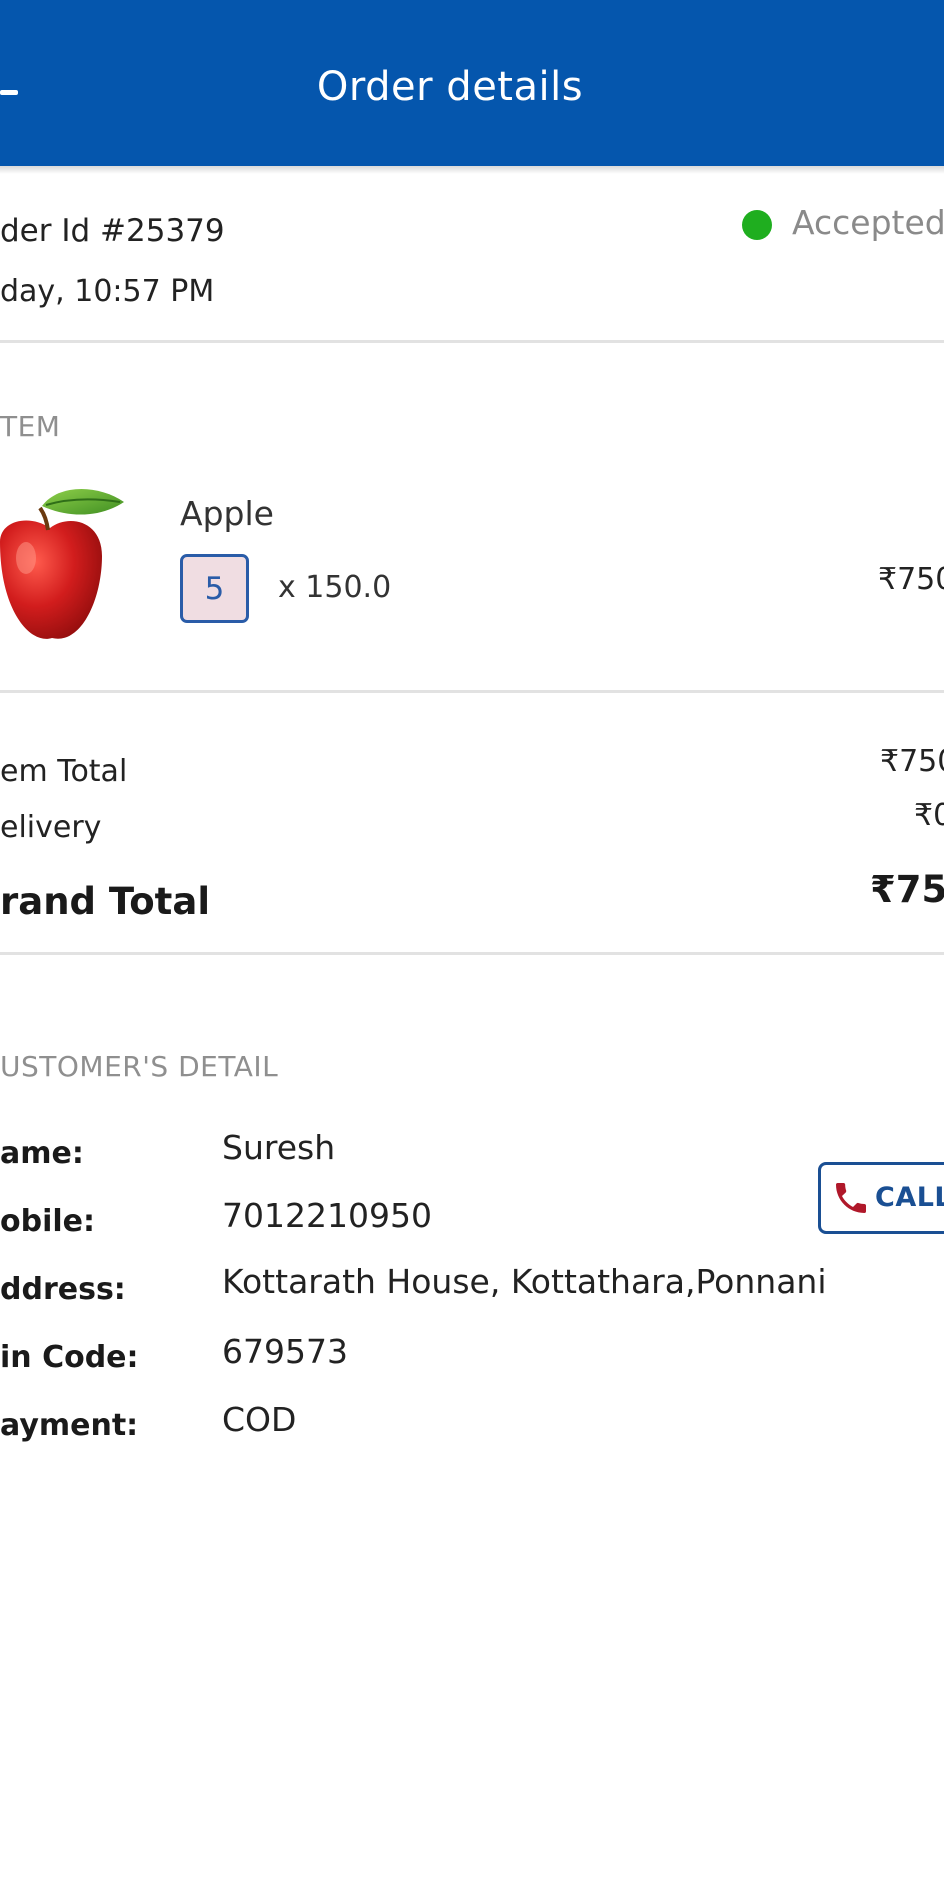 The image size is (944, 1888). What do you see at coordinates (68, 565) in the screenshot?
I see `apple-product-image` at bounding box center [68, 565].